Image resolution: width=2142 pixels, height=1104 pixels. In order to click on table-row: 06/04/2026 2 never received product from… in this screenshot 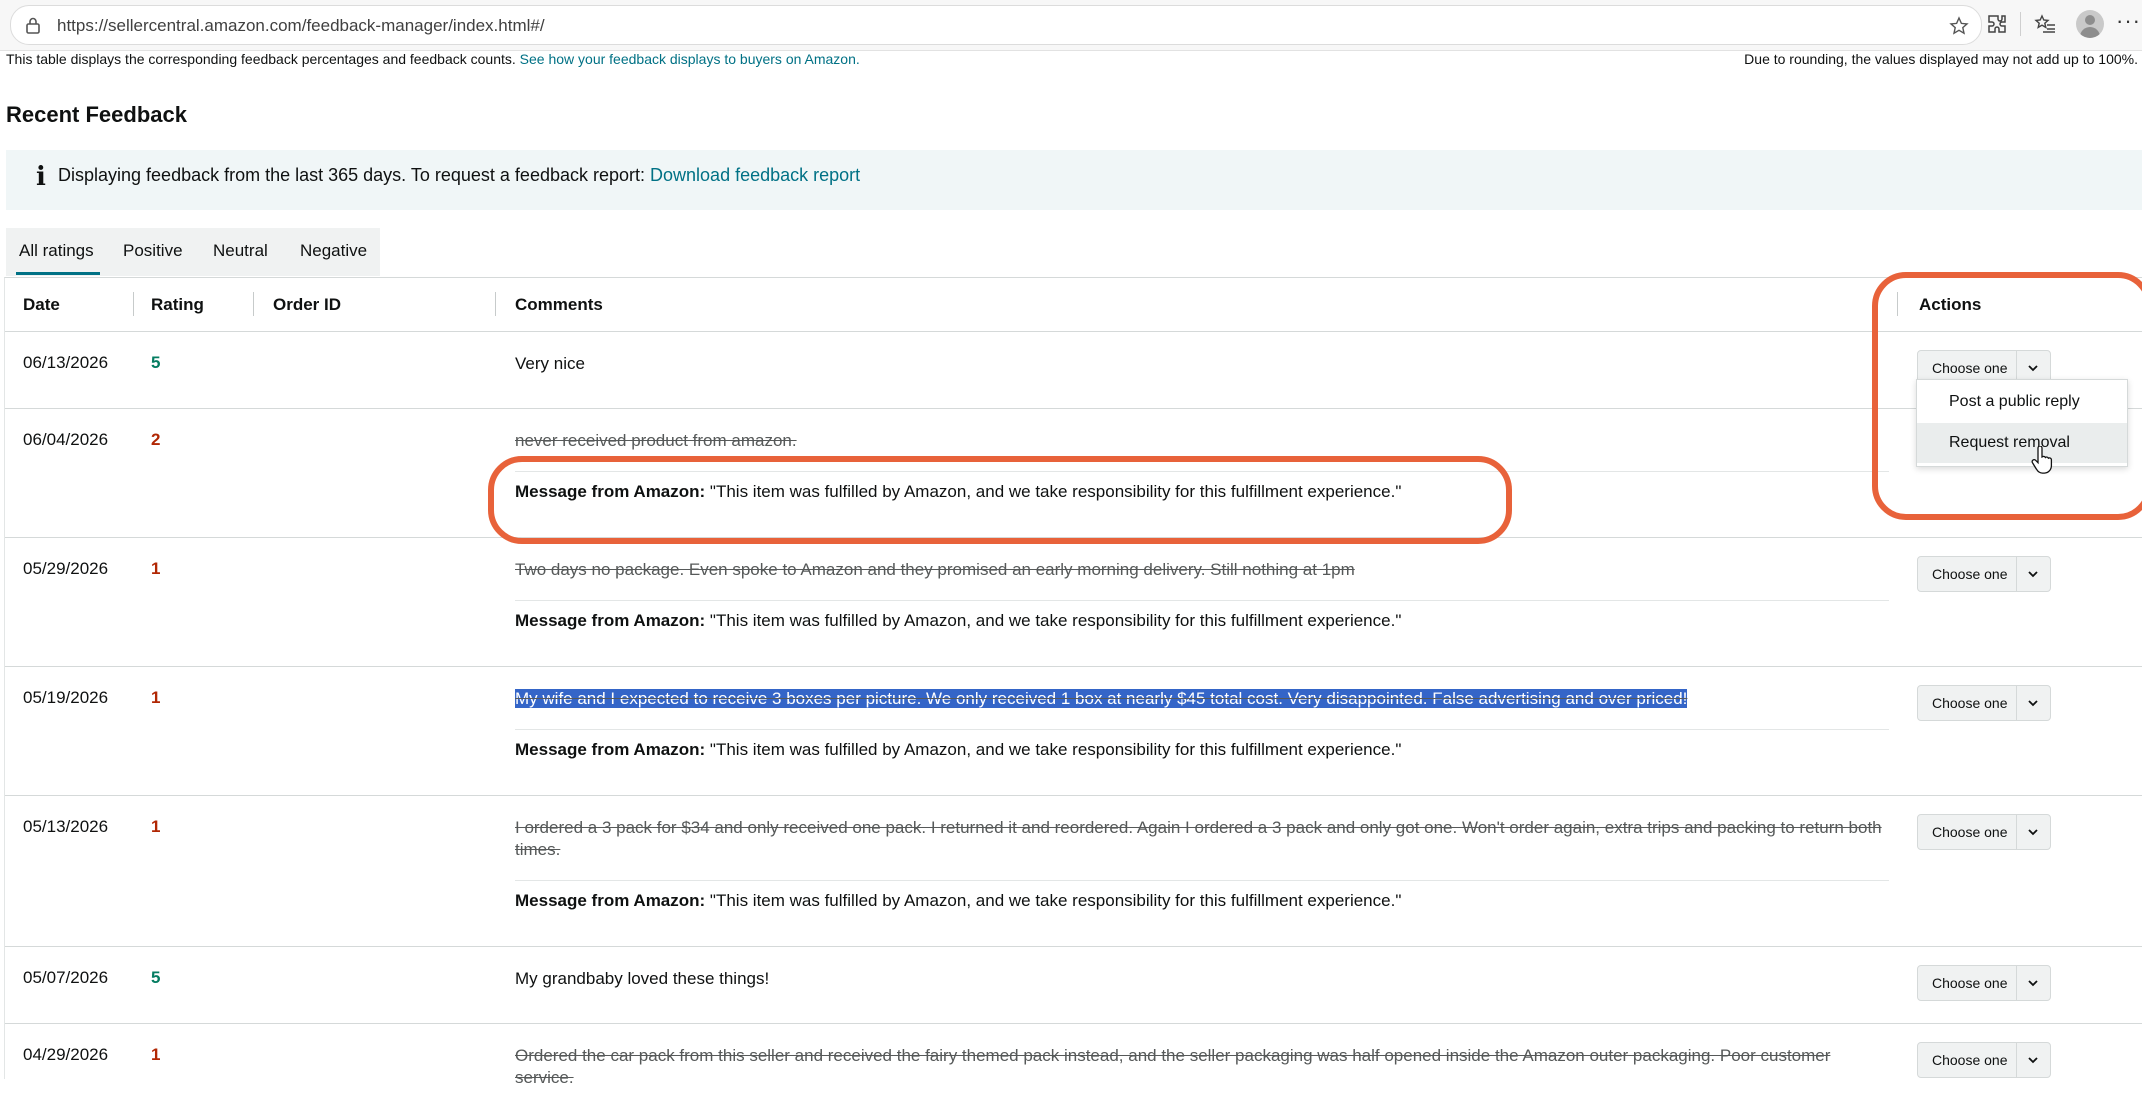, I will do `click(1073, 473)`.